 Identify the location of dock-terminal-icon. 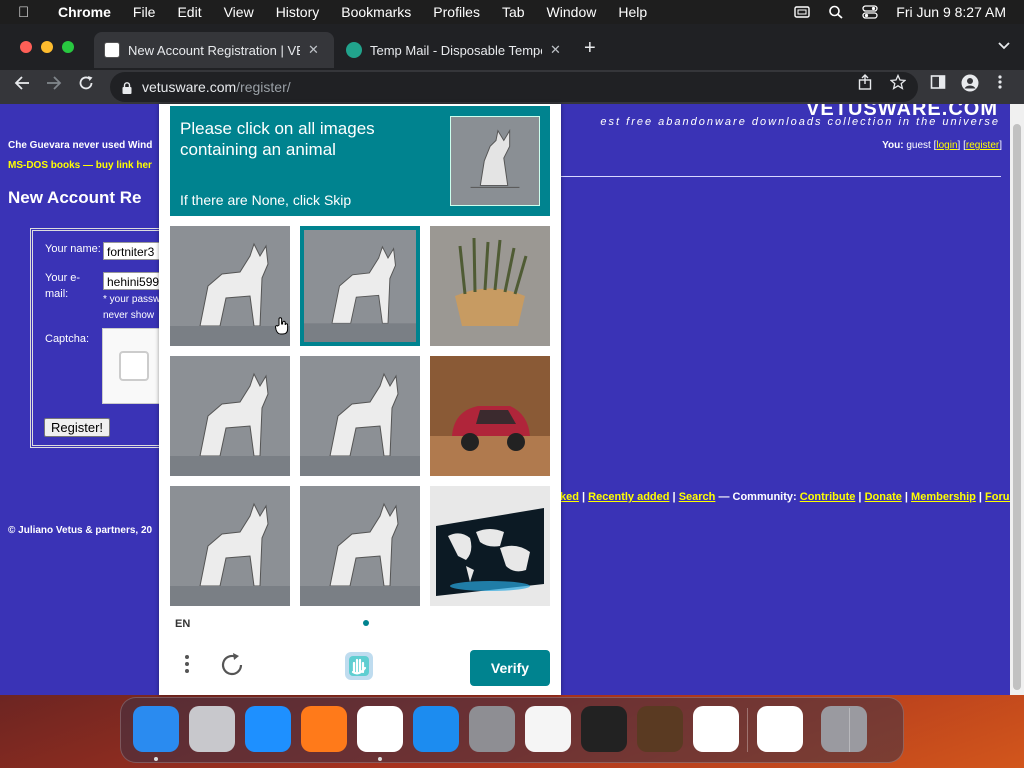
(604, 729).